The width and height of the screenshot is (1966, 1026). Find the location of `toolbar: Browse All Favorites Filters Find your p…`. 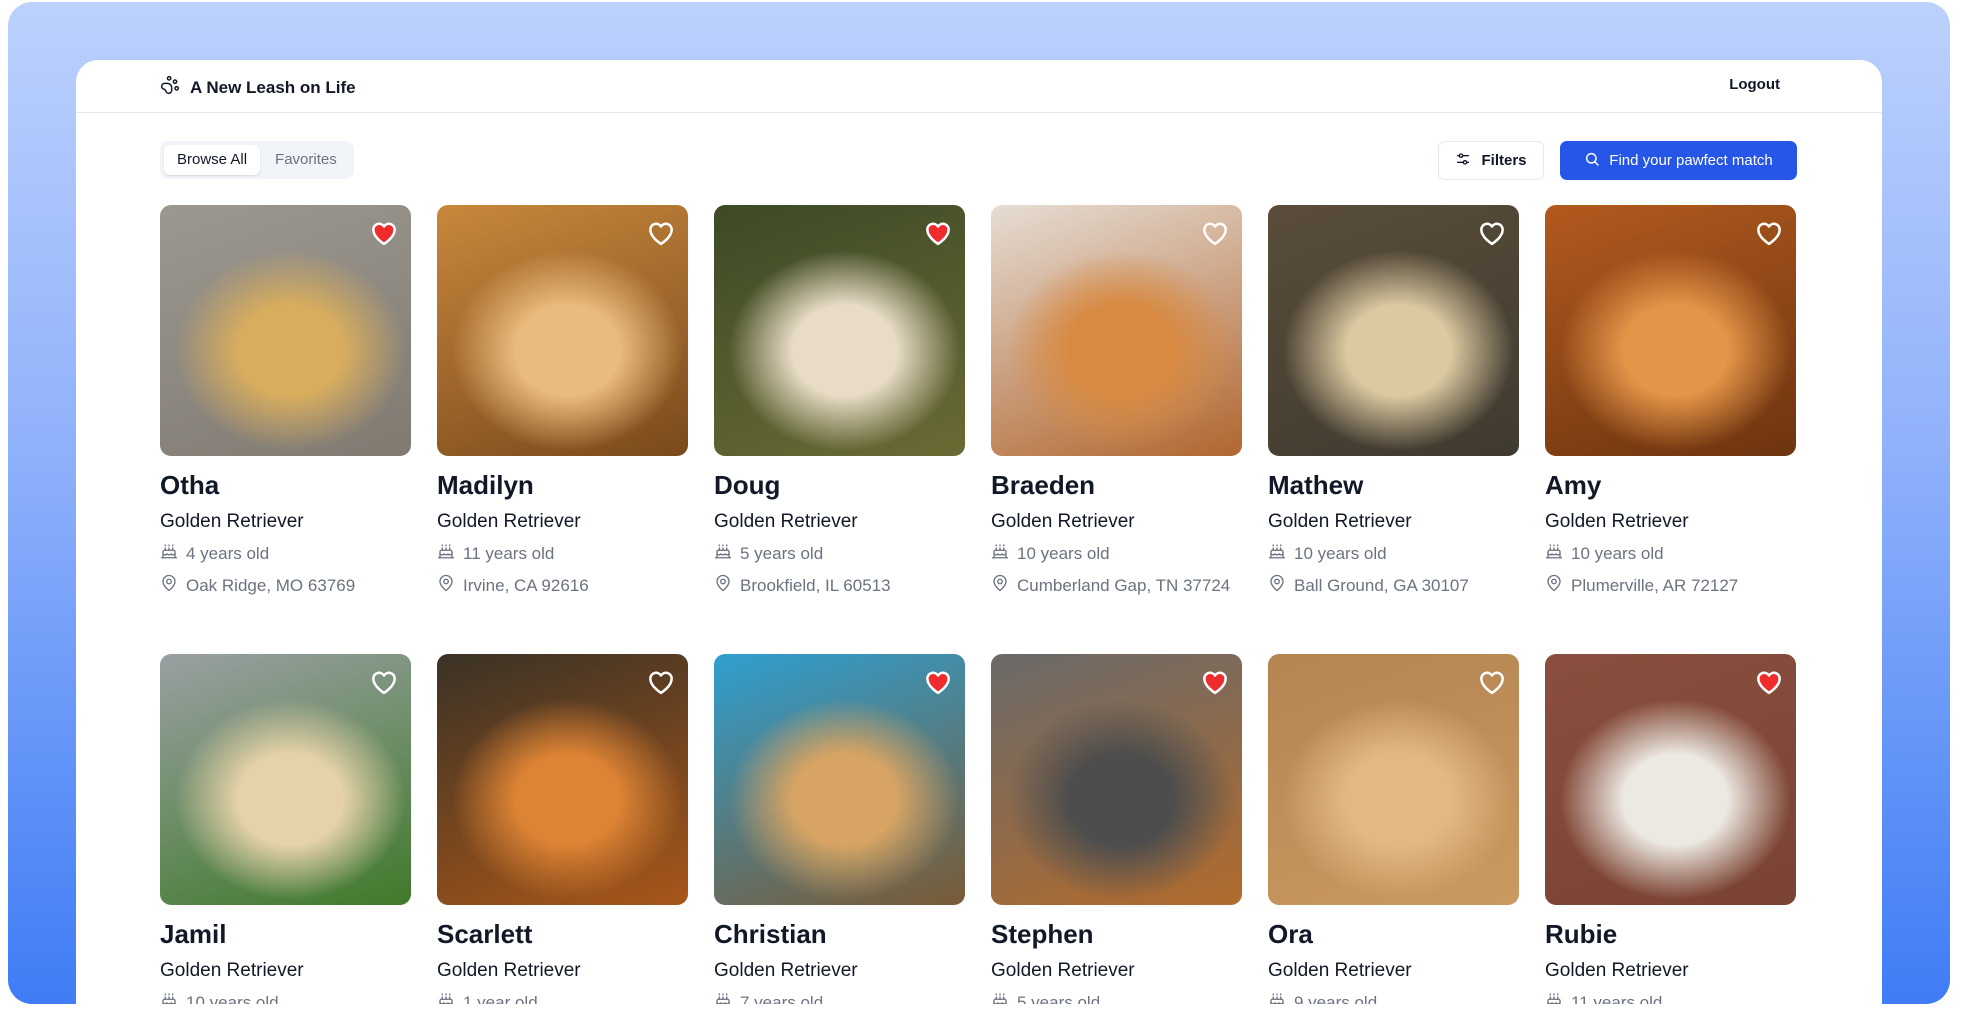

toolbar: Browse All Favorites Filters Find your p… is located at coordinates (979, 158).